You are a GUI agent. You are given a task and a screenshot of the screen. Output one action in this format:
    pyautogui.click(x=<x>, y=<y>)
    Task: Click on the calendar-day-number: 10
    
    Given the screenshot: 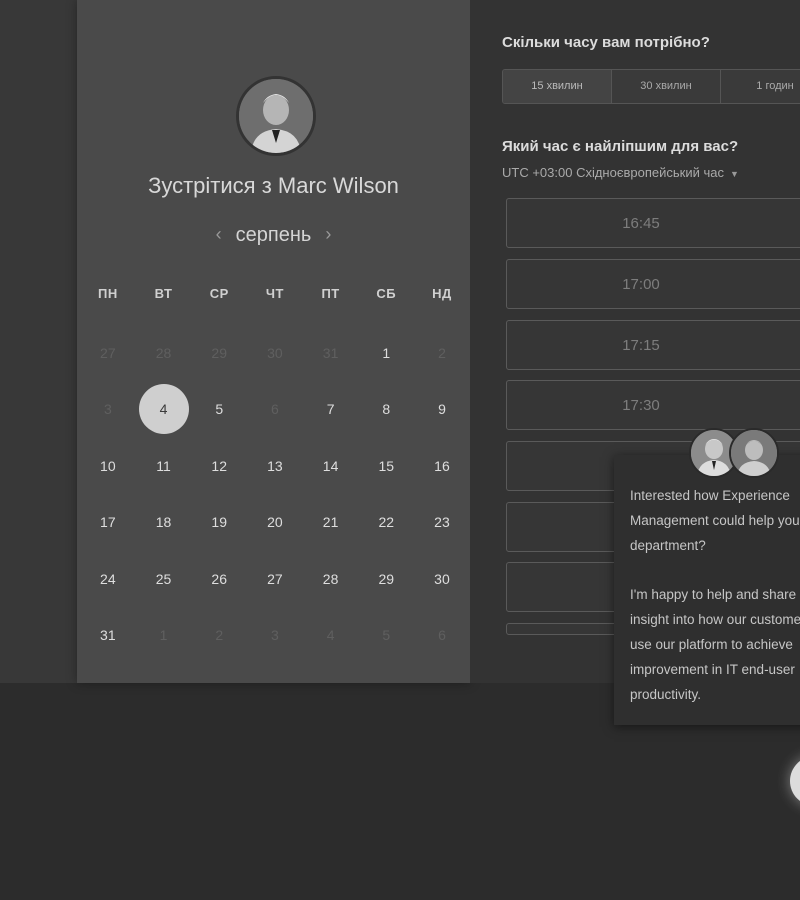 What is the action you would take?
    pyautogui.click(x=108, y=466)
    